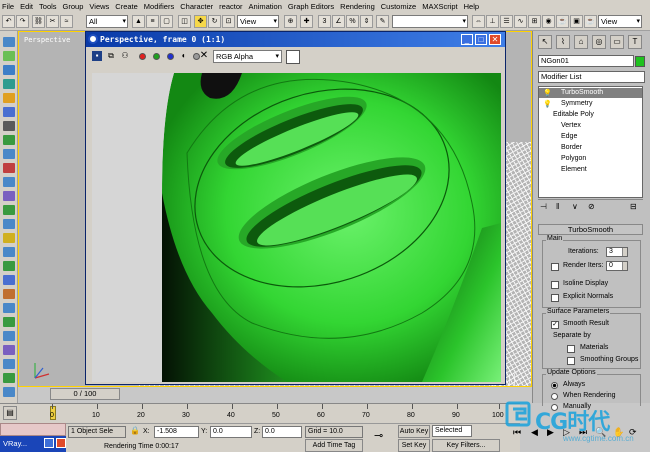 The width and height of the screenshot is (650, 452). Describe the element at coordinates (282, 432) in the screenshot. I see `z-coordinate-field: 0.0` at that location.